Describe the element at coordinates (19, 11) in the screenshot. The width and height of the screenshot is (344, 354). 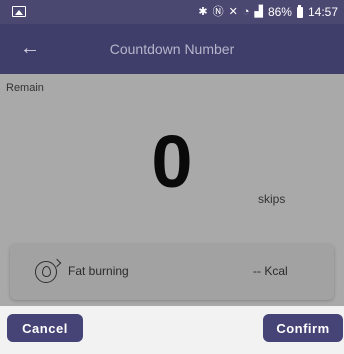
I see `image-notification-icon` at that location.